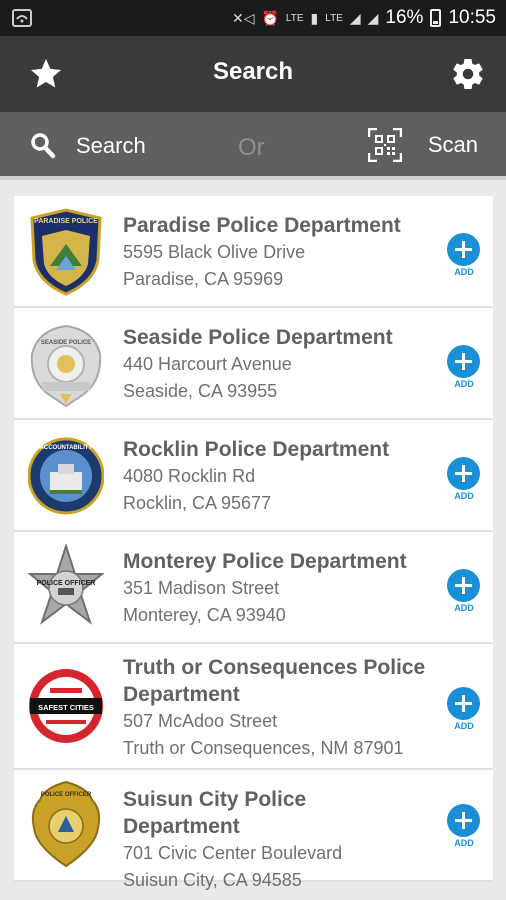 This screenshot has height=900, width=506. I want to click on department-name: Truth or Consequences Police Department, so click(274, 681).